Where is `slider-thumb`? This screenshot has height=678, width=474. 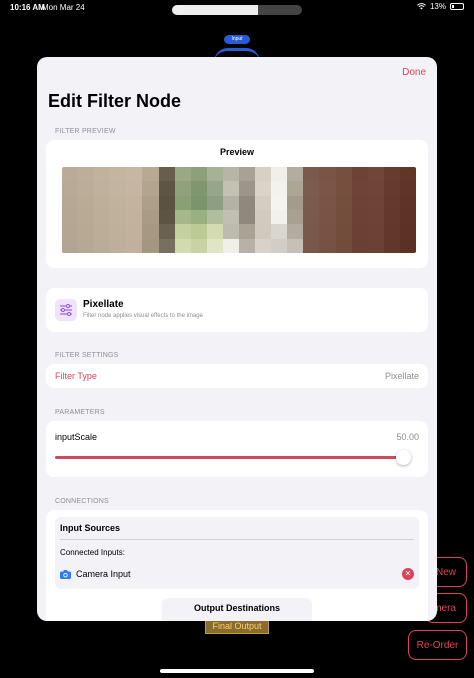
slider-thumb is located at coordinates (403, 457).